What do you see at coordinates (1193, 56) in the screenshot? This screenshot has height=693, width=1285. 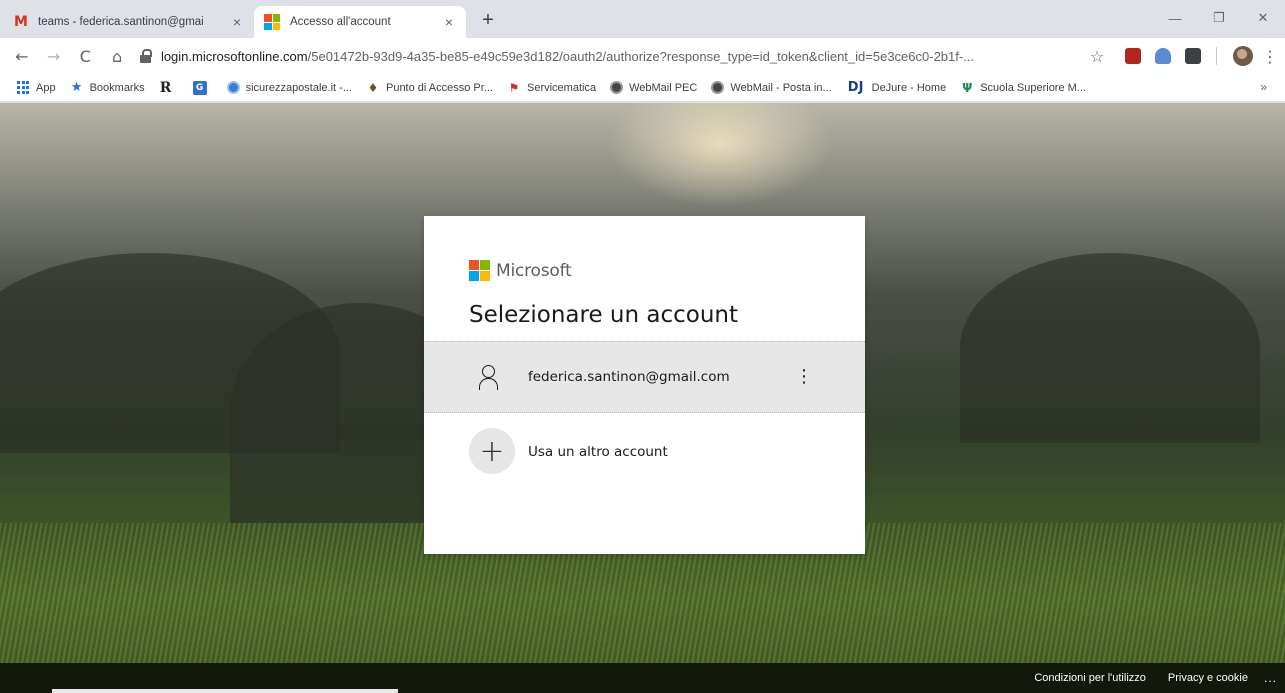 I see `box-extension-icon` at bounding box center [1193, 56].